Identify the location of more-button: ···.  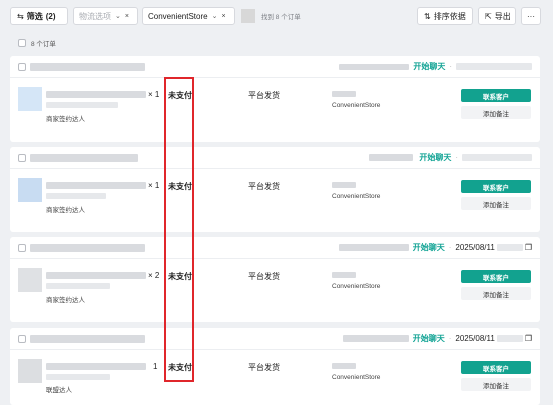
(531, 16).